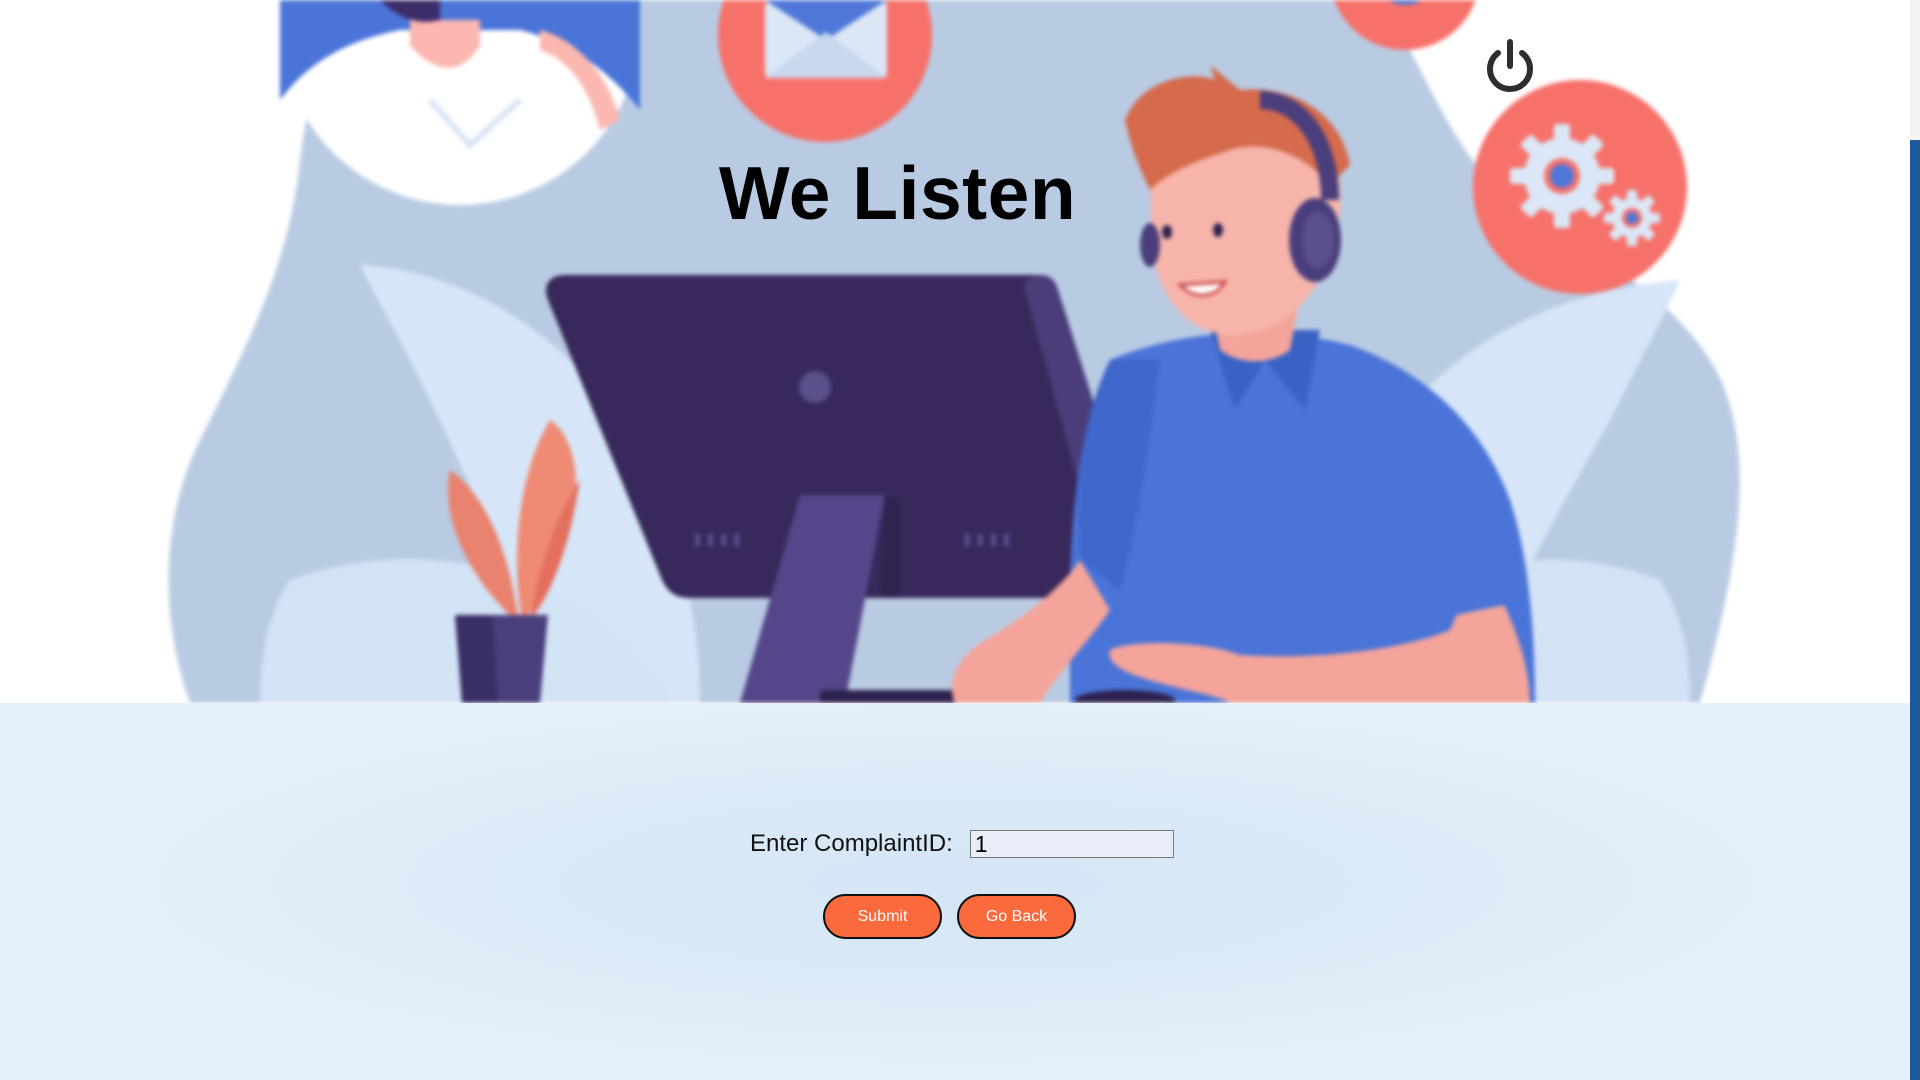  I want to click on vertical-scrollbar, so click(1915, 540).